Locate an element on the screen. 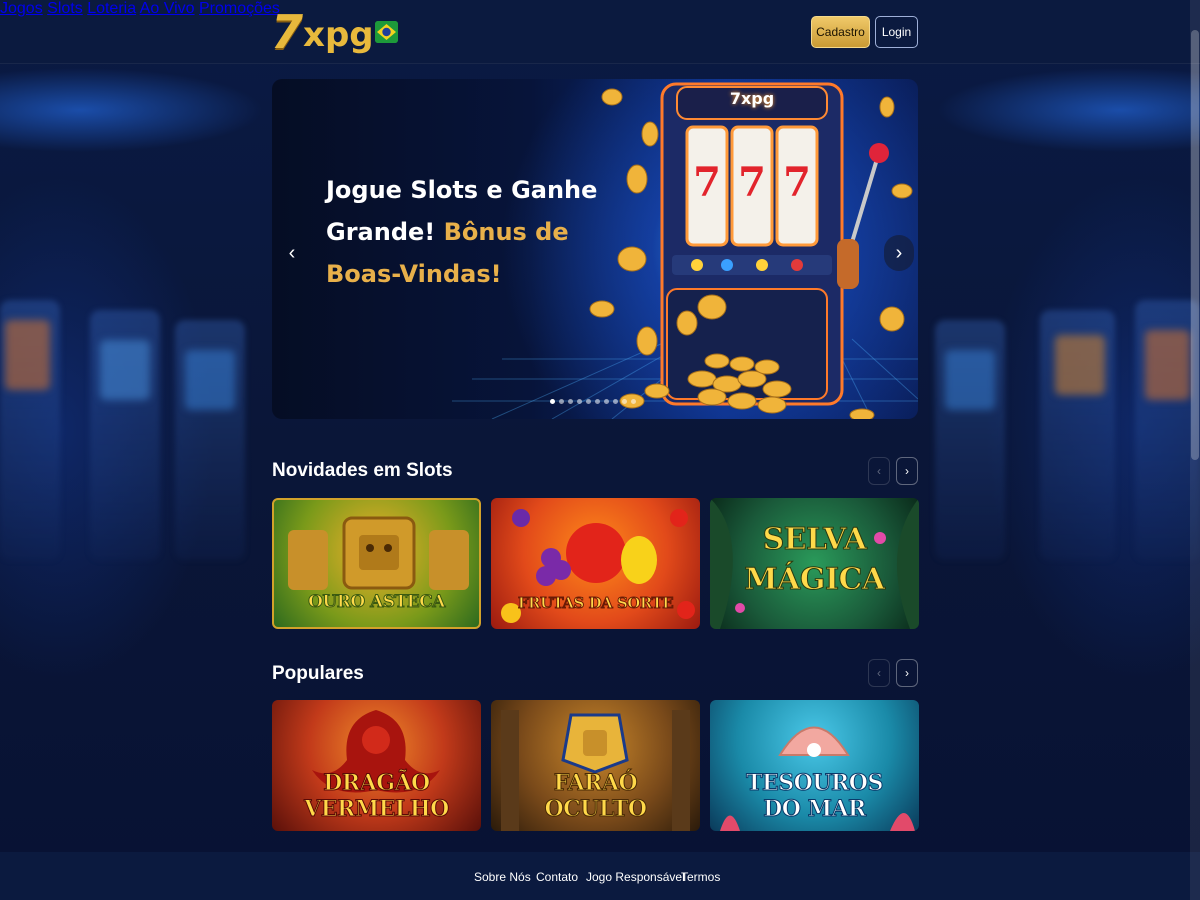 This screenshot has width=1200, height=900. brazil-flag-icon is located at coordinates (386, 32).